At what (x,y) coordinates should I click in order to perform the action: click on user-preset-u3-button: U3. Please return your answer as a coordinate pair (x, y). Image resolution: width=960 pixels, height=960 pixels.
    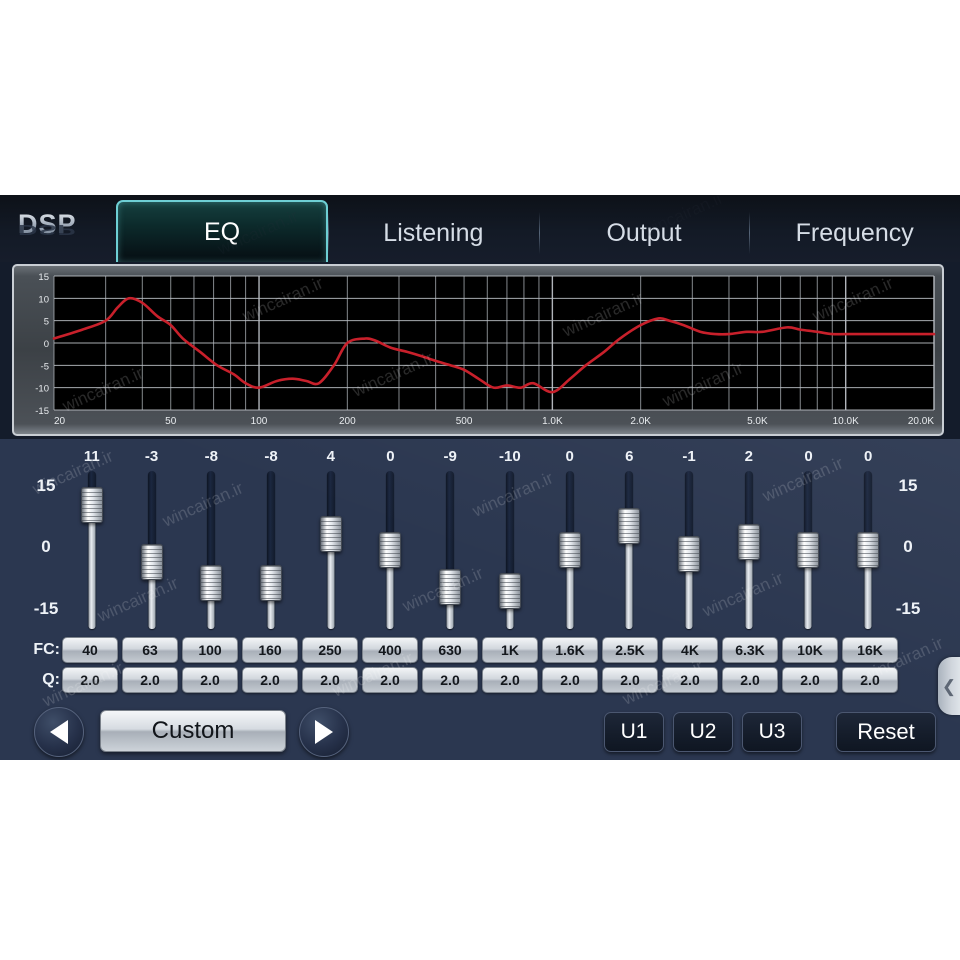
    Looking at the image, I should click on (772, 732).